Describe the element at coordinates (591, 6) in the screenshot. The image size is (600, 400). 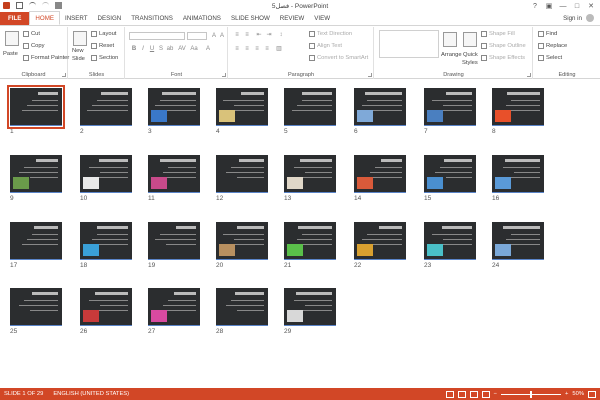
I see `close-button: ✕` at that location.